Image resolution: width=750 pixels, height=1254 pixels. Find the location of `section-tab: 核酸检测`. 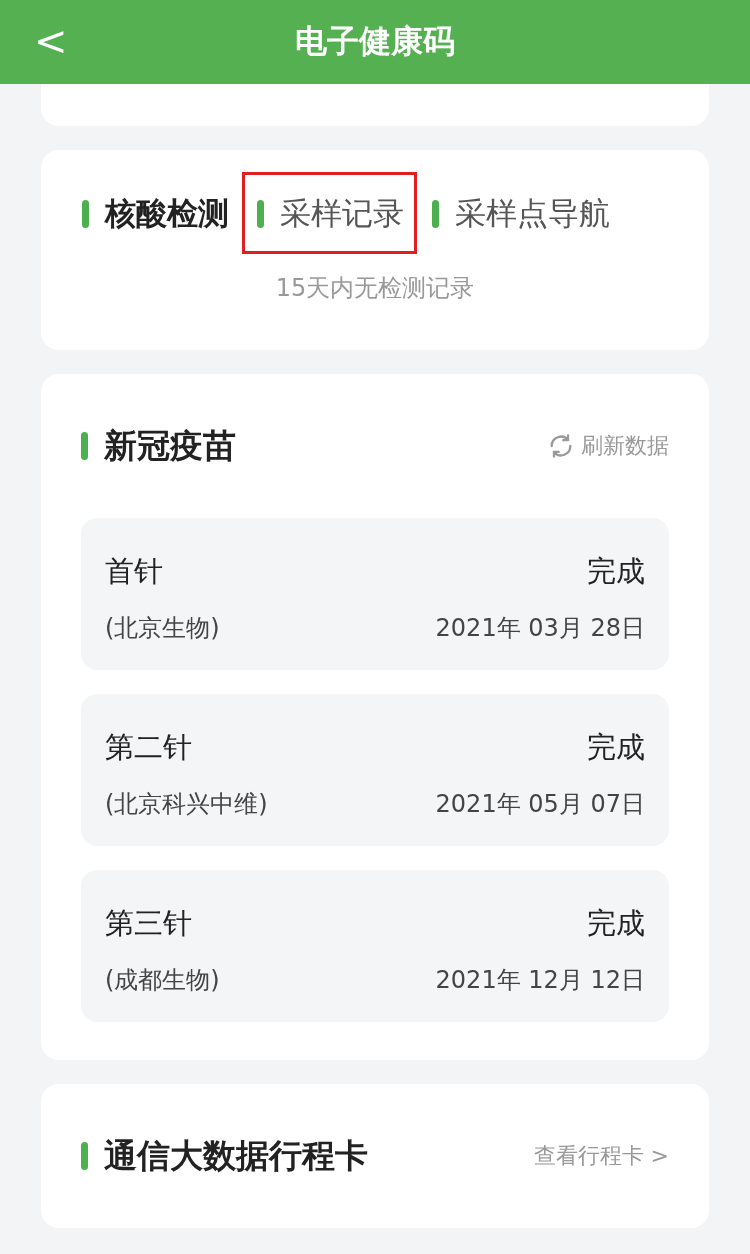

section-tab: 核酸检测 is located at coordinates (154, 213).